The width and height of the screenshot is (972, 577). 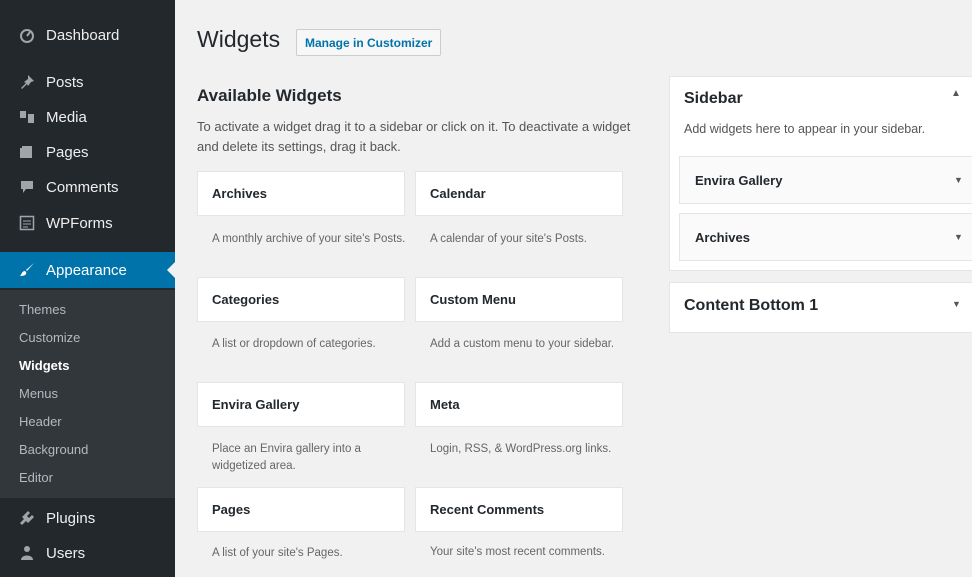 What do you see at coordinates (44, 365) in the screenshot?
I see `submenu-widgets: Widgets` at bounding box center [44, 365].